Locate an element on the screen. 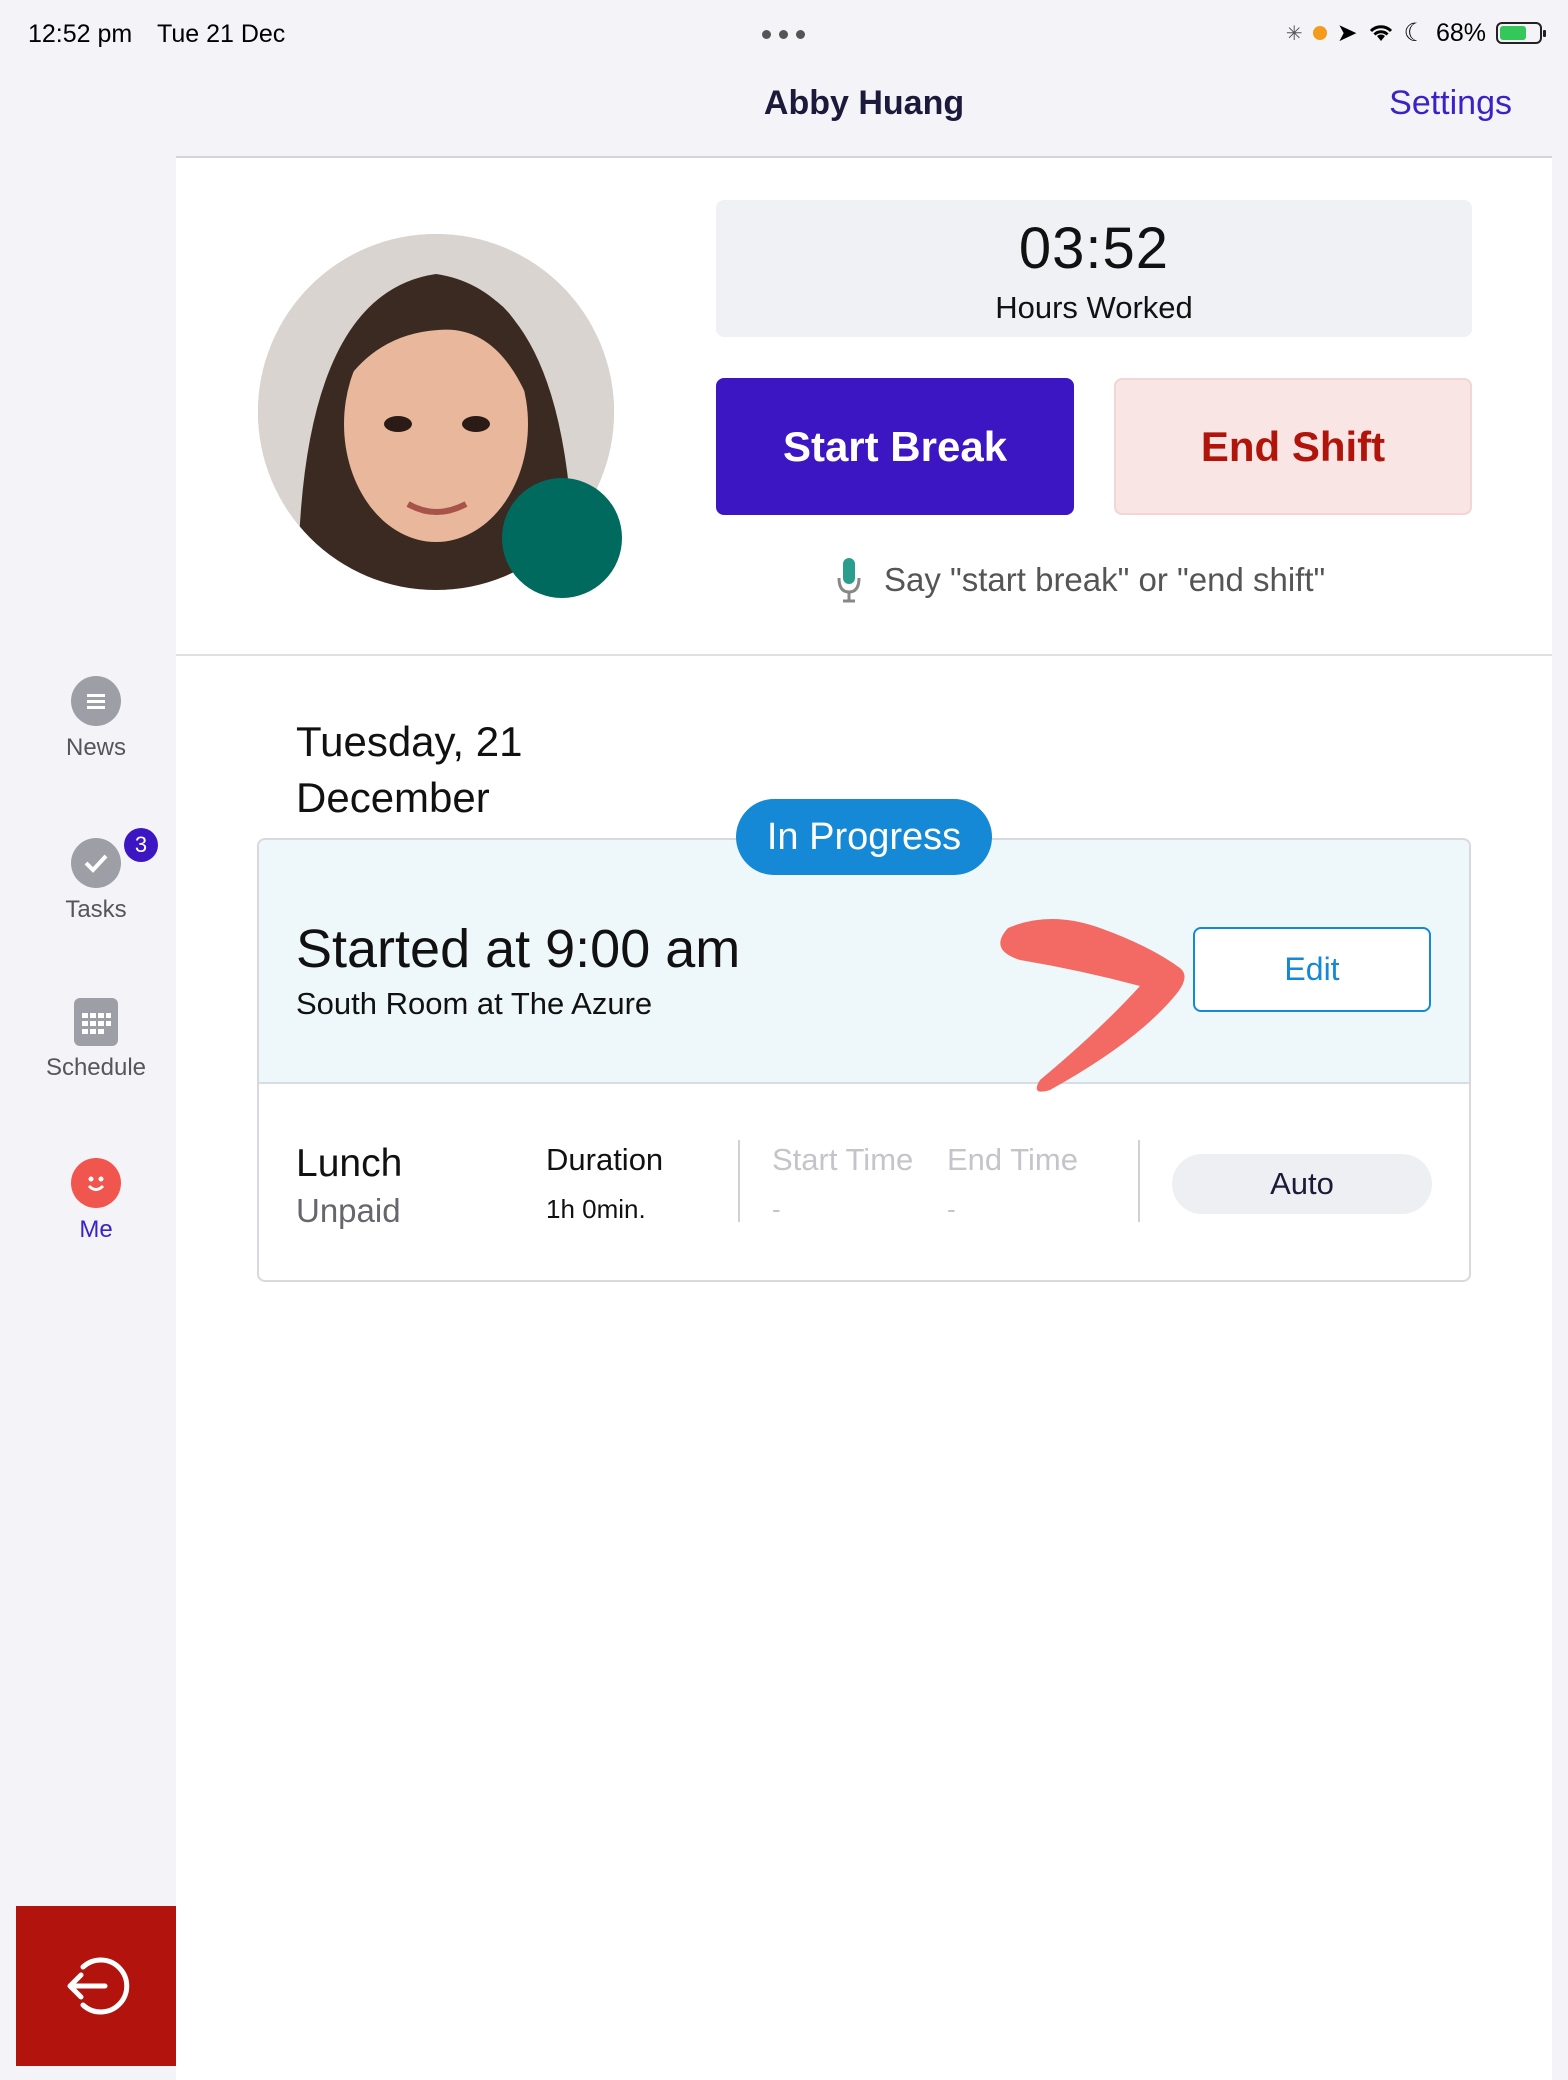  start-time-label: Start Time is located at coordinates (843, 1159).